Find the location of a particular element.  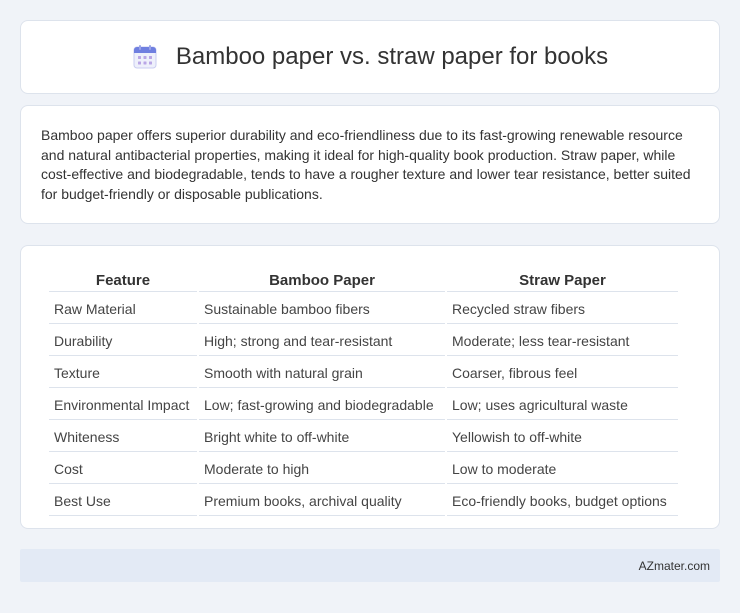

table-cell: High; strong and tear-resistant is located at coordinates (322, 341).